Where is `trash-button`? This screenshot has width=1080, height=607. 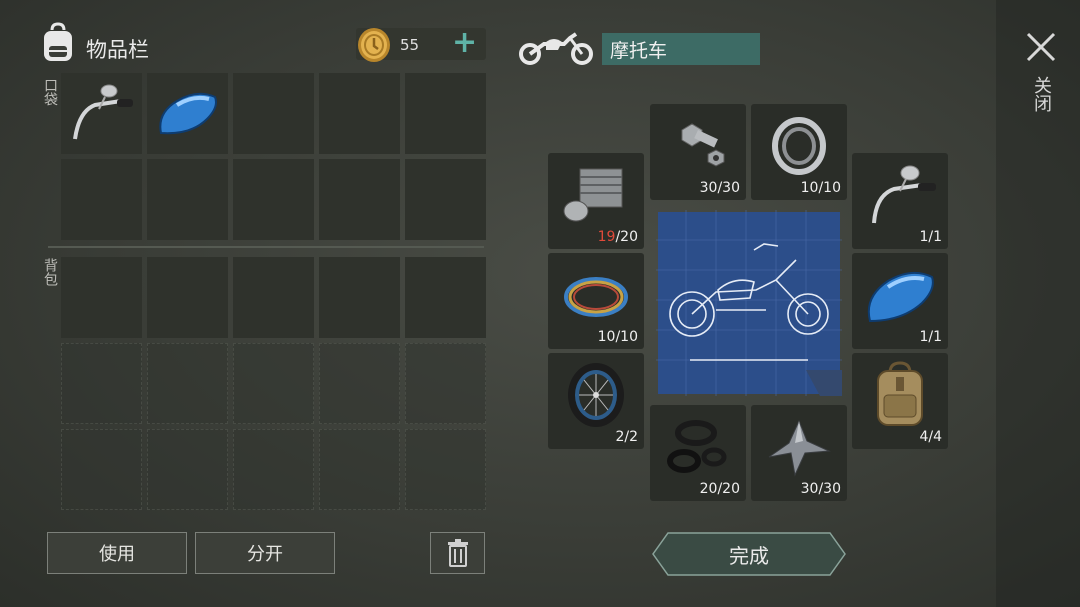 trash-button is located at coordinates (457, 553).